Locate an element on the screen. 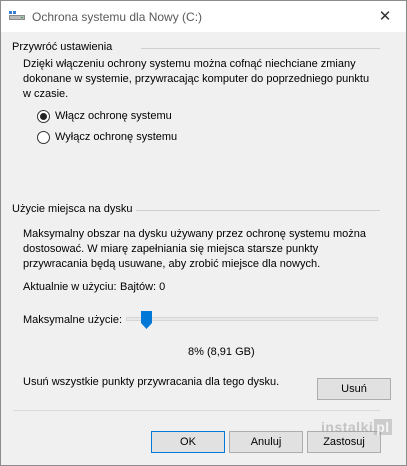 The image size is (407, 466). ok-button: OK is located at coordinates (188, 442).